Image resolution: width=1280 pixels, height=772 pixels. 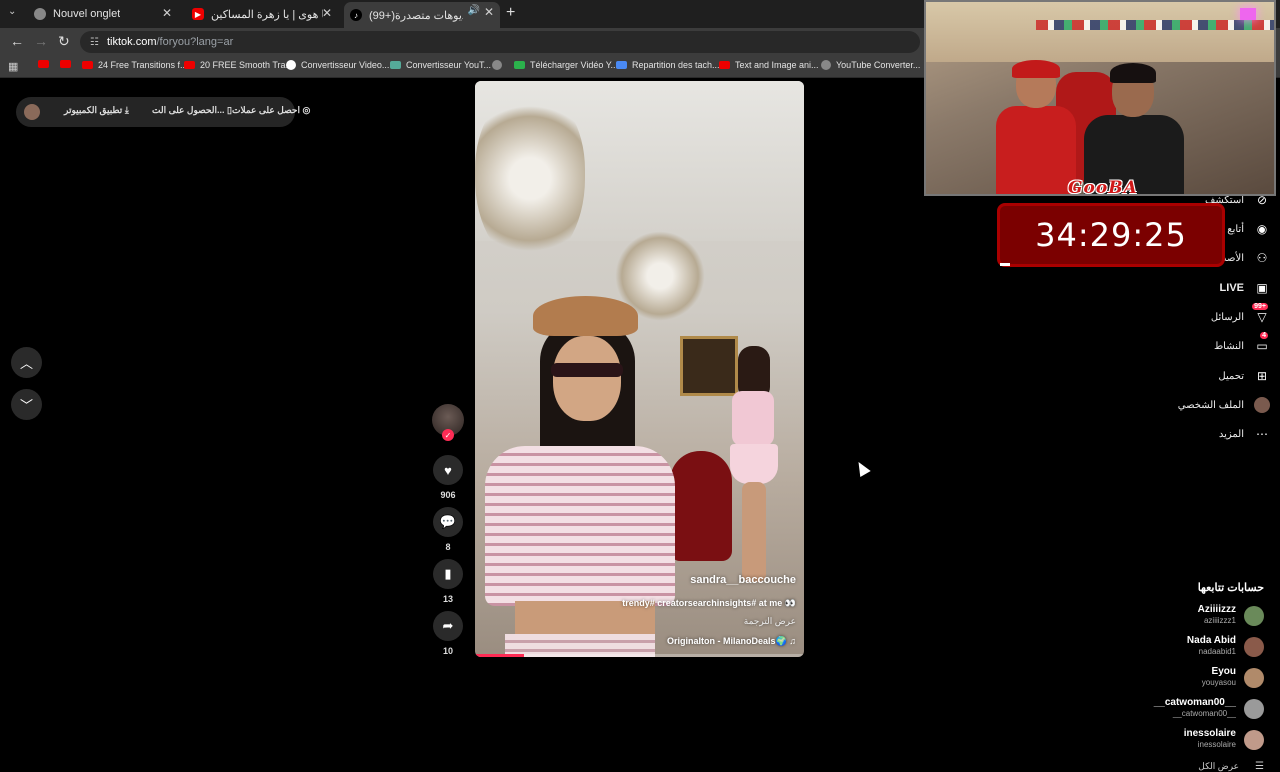 I want to click on speaker-icon: 🔊, so click(x=474, y=10).